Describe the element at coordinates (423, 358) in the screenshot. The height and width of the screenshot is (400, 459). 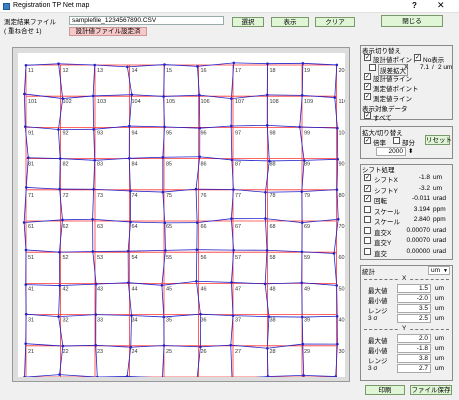
I see `stat-value: 3.8` at that location.